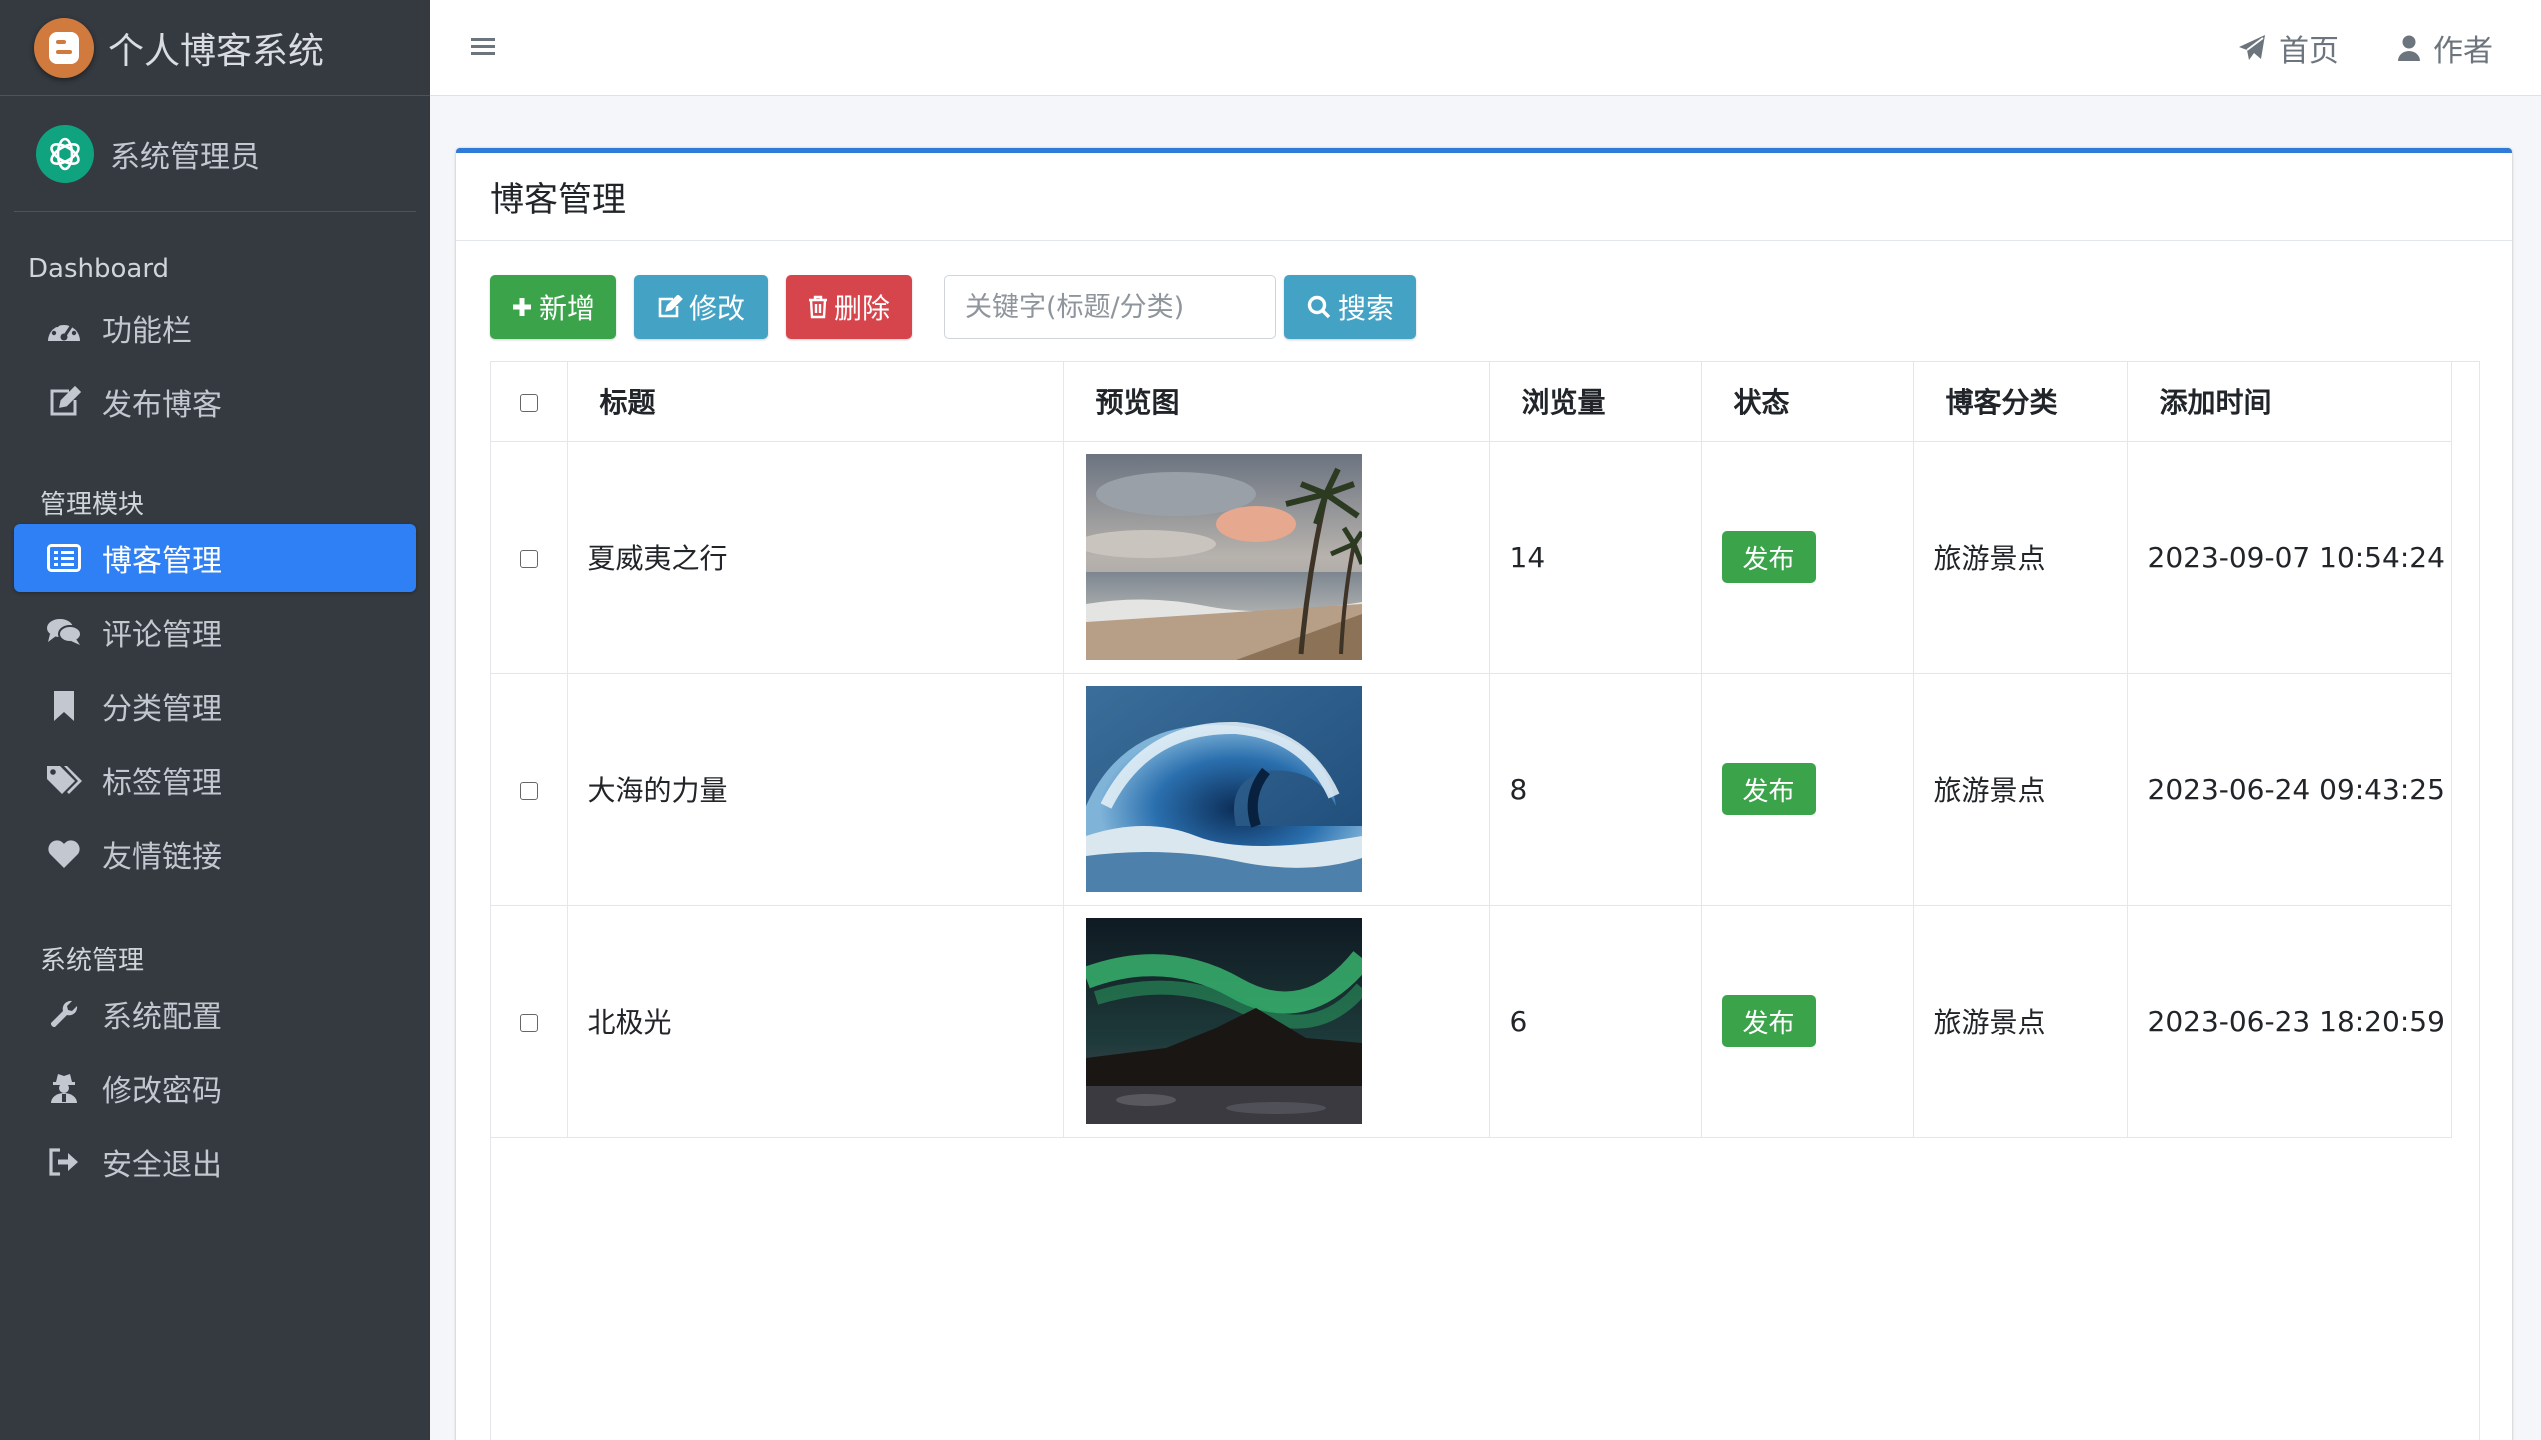  What do you see at coordinates (215, 154) in the screenshot?
I see `user-panel: 系统管理员` at bounding box center [215, 154].